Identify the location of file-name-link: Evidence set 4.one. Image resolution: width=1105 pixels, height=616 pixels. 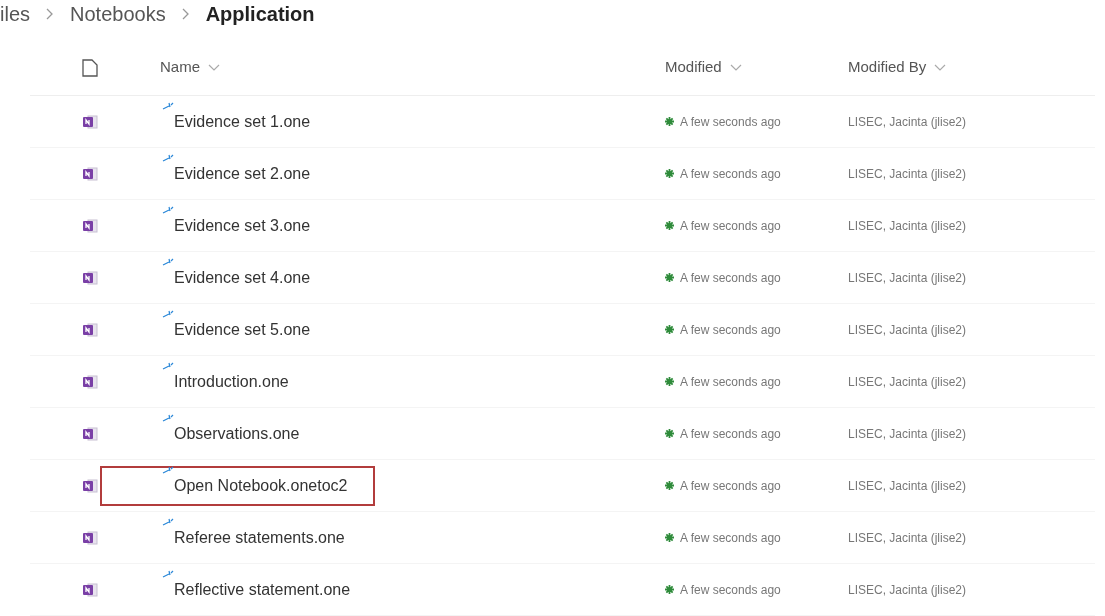
(237, 277).